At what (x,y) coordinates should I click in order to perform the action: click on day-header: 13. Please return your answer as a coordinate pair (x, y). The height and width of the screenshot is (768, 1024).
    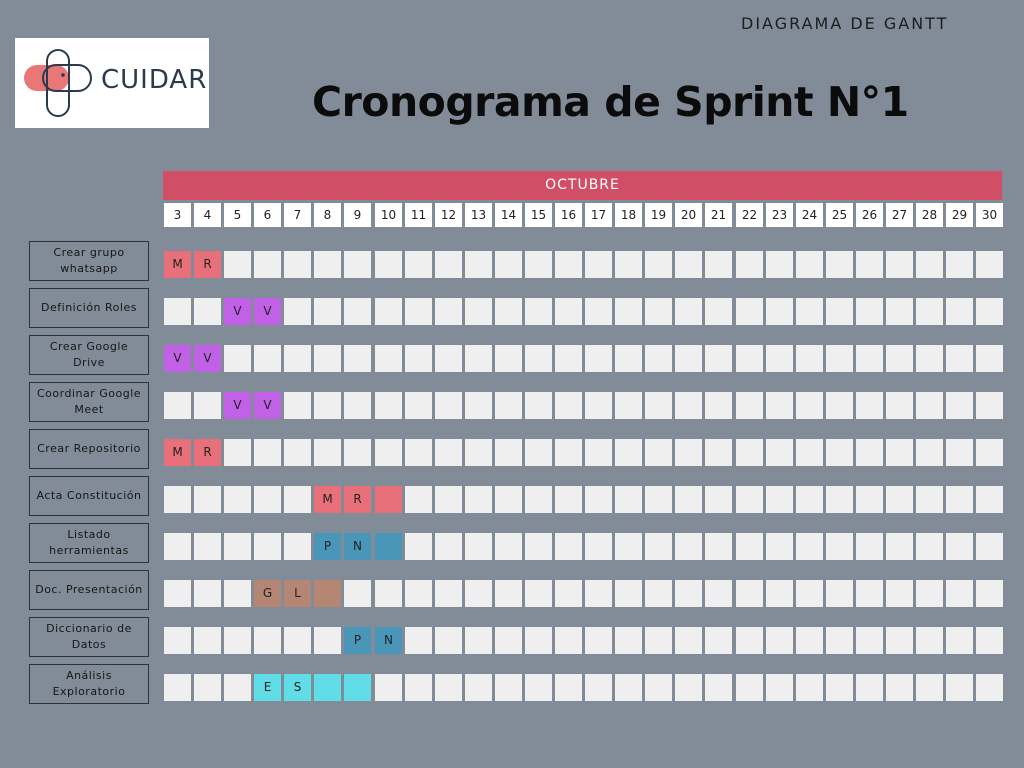
    Looking at the image, I should click on (478, 215).